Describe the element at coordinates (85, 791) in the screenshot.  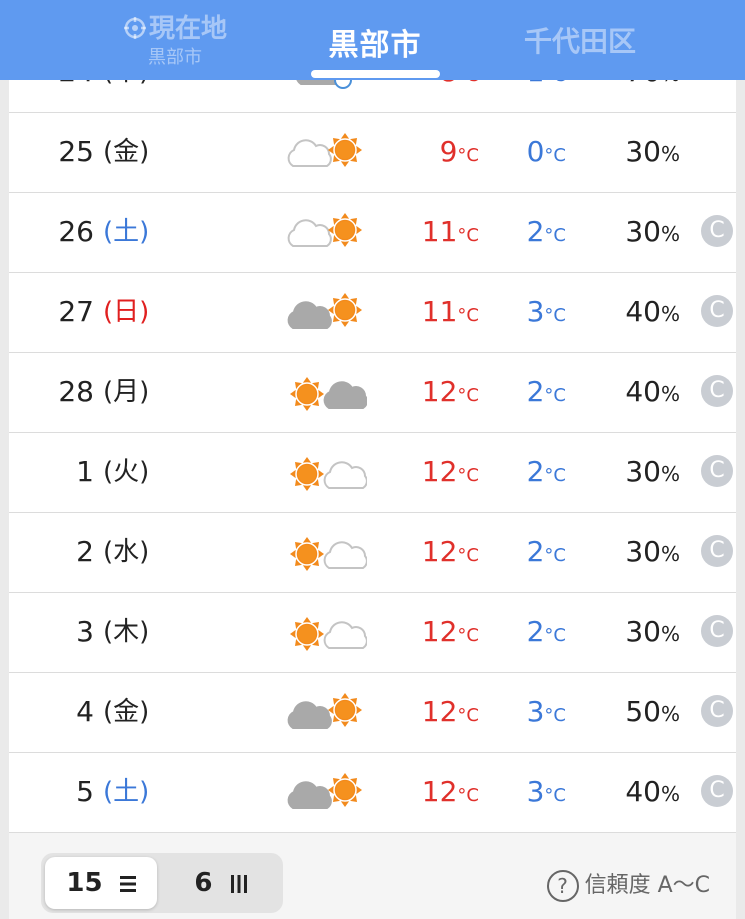
I see `day-number: 5` at that location.